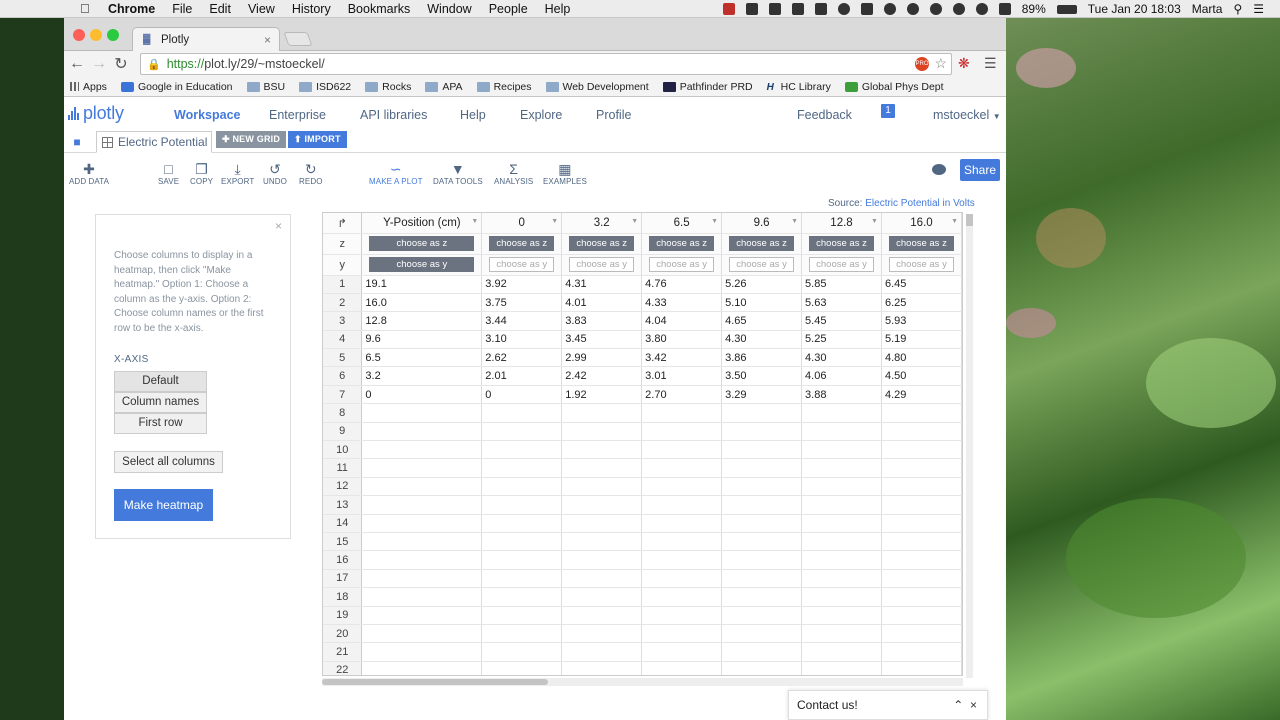 Image resolution: width=1280 pixels, height=720 pixels. What do you see at coordinates (558, 9) in the screenshot?
I see `menu-help: Help` at bounding box center [558, 9].